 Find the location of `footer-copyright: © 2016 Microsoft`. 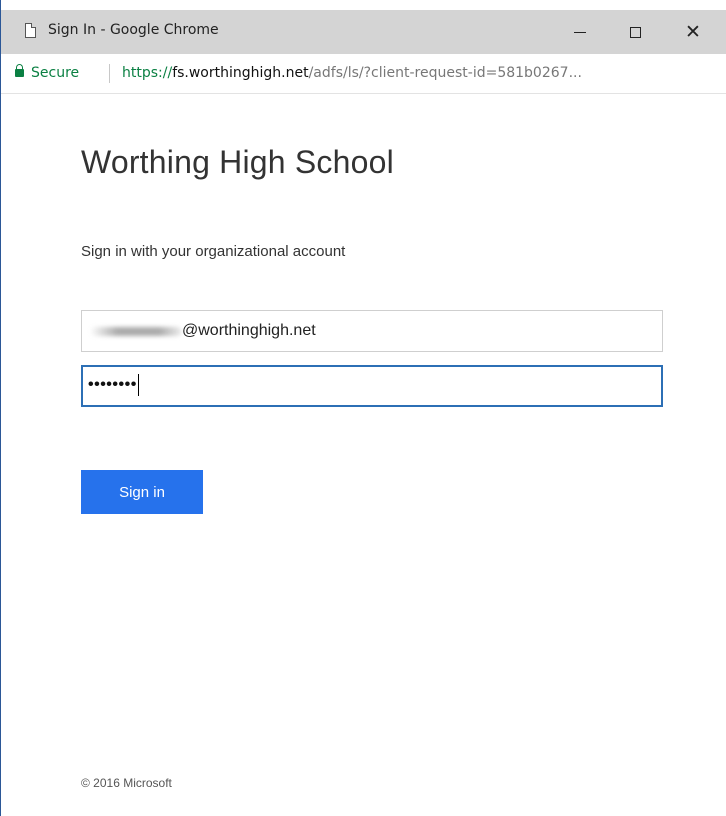

footer-copyright: © 2016 Microsoft is located at coordinates (126, 783).